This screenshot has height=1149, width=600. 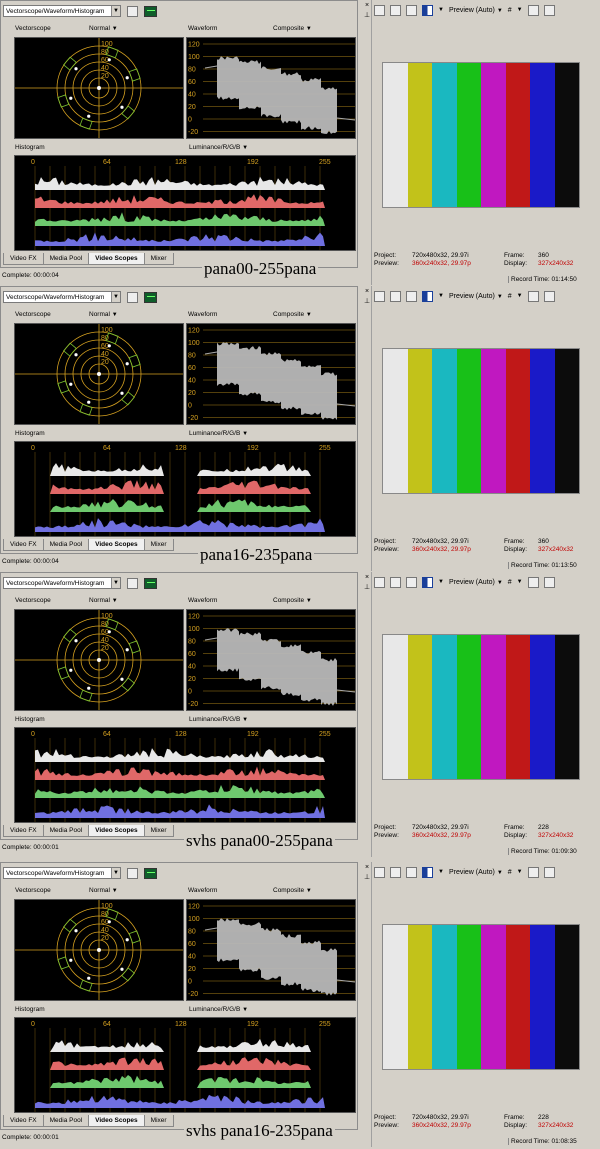 What do you see at coordinates (194, 629) in the screenshot?
I see `waveform-tick: 100` at bounding box center [194, 629].